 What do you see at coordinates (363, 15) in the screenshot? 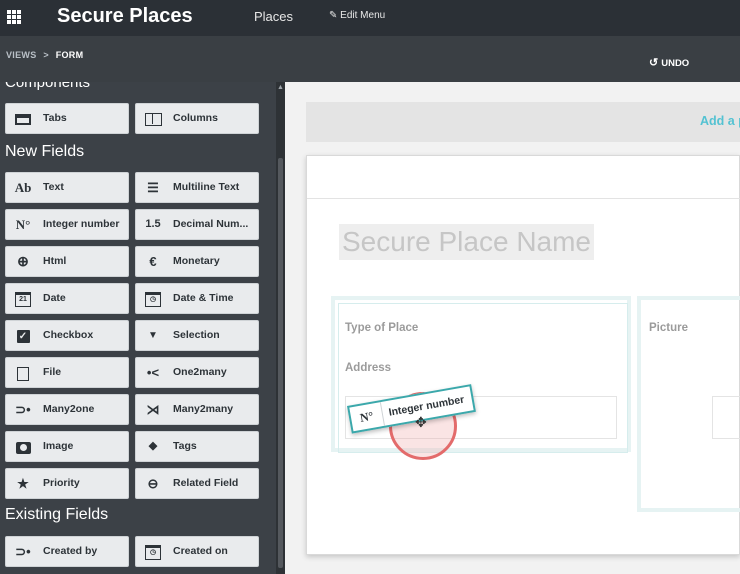
I see `edit-menu-label: Edit Menu` at bounding box center [363, 15].